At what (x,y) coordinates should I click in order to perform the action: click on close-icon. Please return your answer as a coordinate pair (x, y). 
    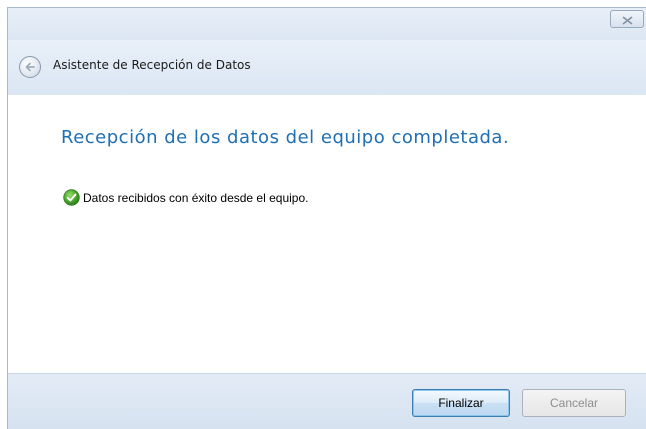
    Looking at the image, I should click on (627, 19).